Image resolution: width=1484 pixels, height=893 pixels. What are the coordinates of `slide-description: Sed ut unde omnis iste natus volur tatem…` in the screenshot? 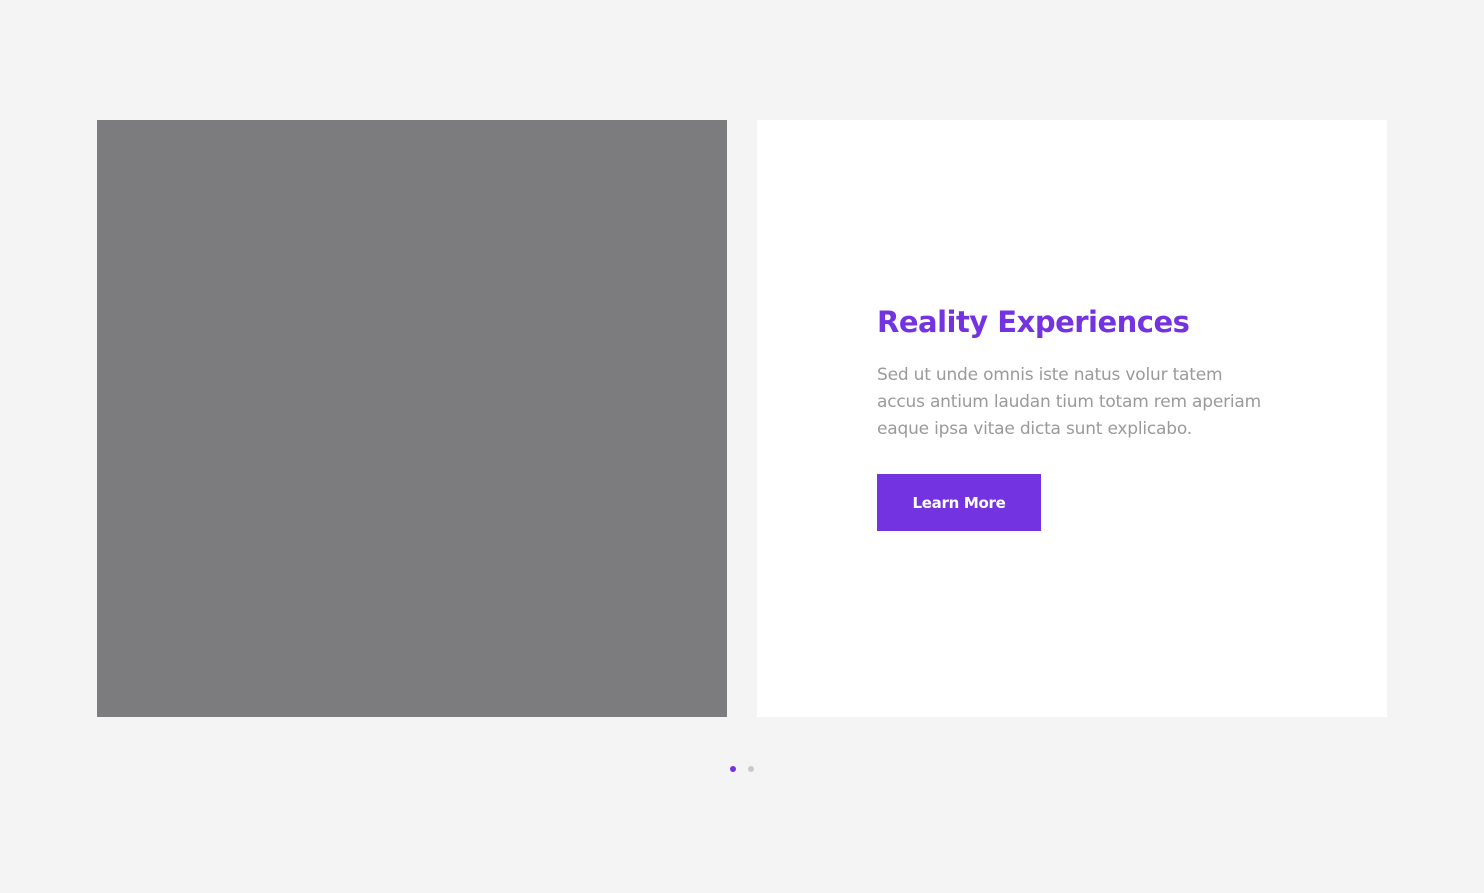 It's located at (1069, 402).